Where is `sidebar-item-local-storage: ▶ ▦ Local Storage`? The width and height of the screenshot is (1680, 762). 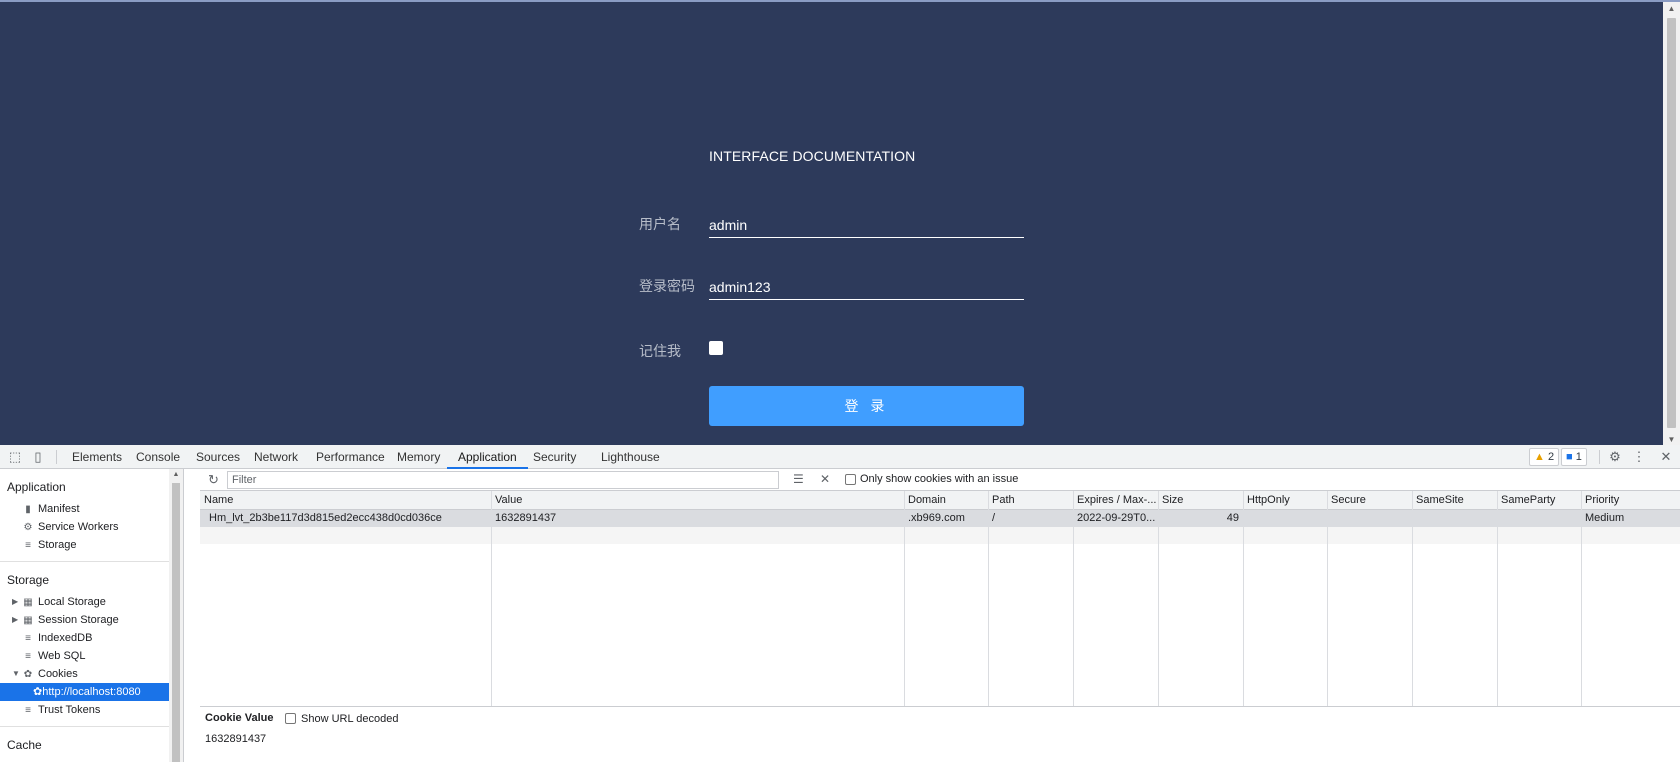 sidebar-item-local-storage: ▶ ▦ Local Storage is located at coordinates (59, 602).